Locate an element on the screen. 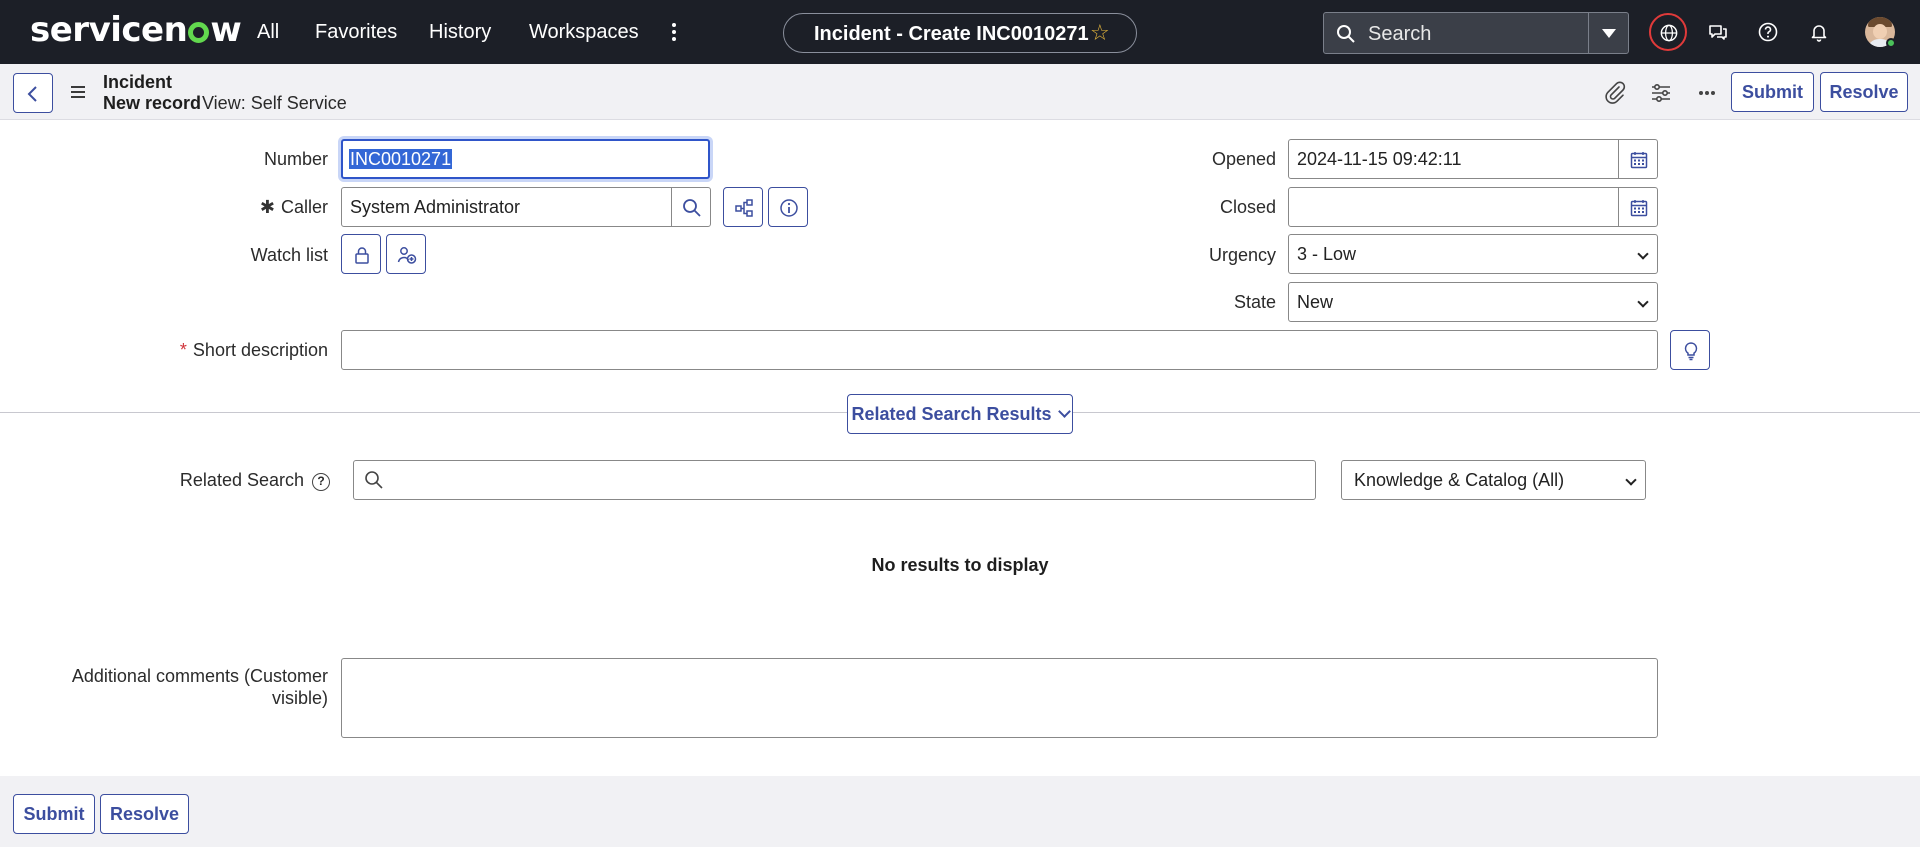 This screenshot has height=847, width=1920. info-icon is located at coordinates (789, 208).